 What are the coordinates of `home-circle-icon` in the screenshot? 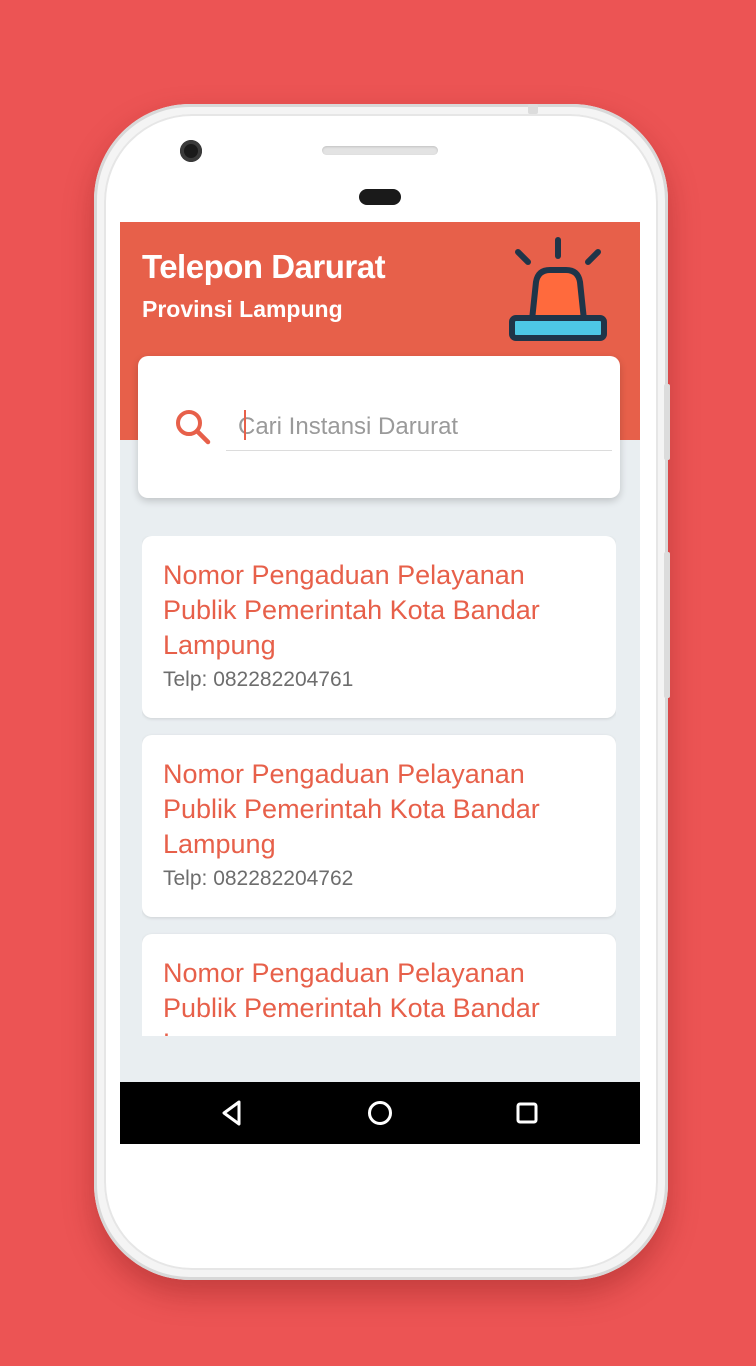 It's located at (380, 1113).